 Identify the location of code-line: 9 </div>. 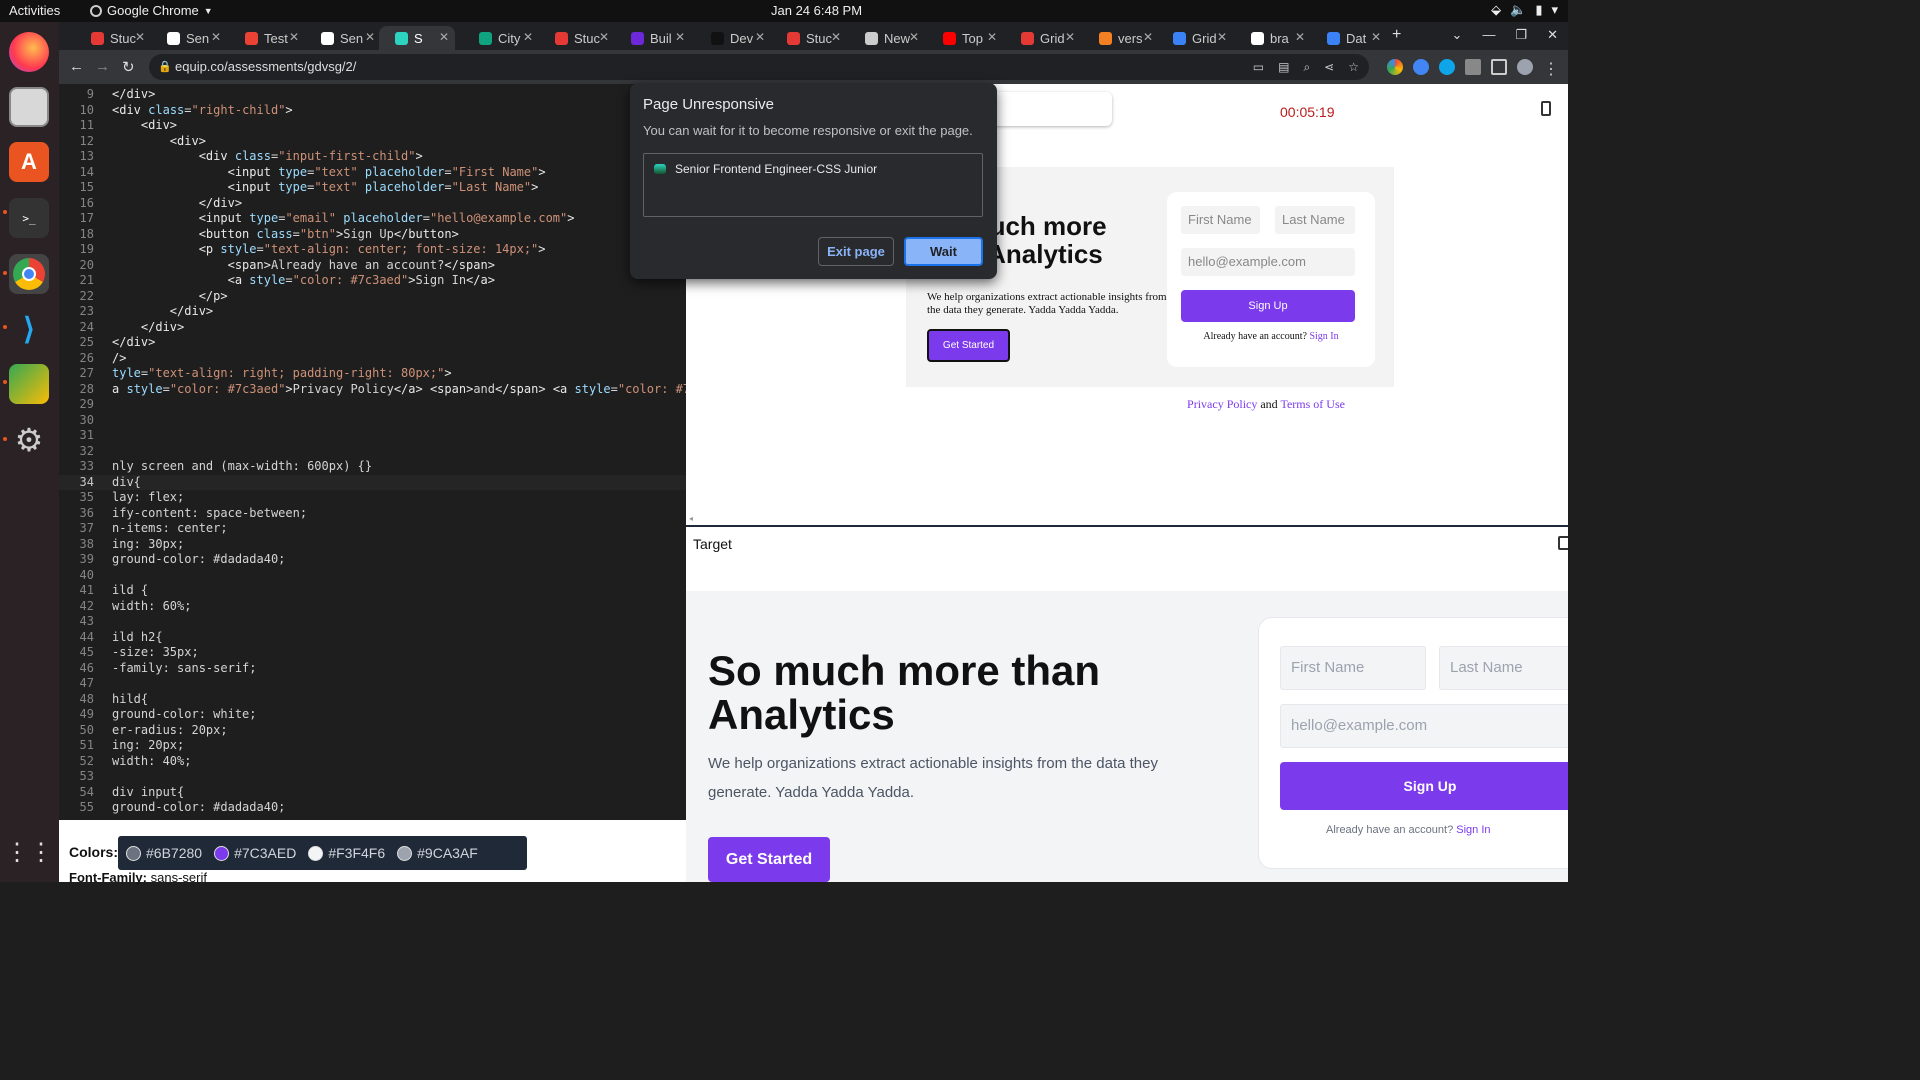
(372, 95).